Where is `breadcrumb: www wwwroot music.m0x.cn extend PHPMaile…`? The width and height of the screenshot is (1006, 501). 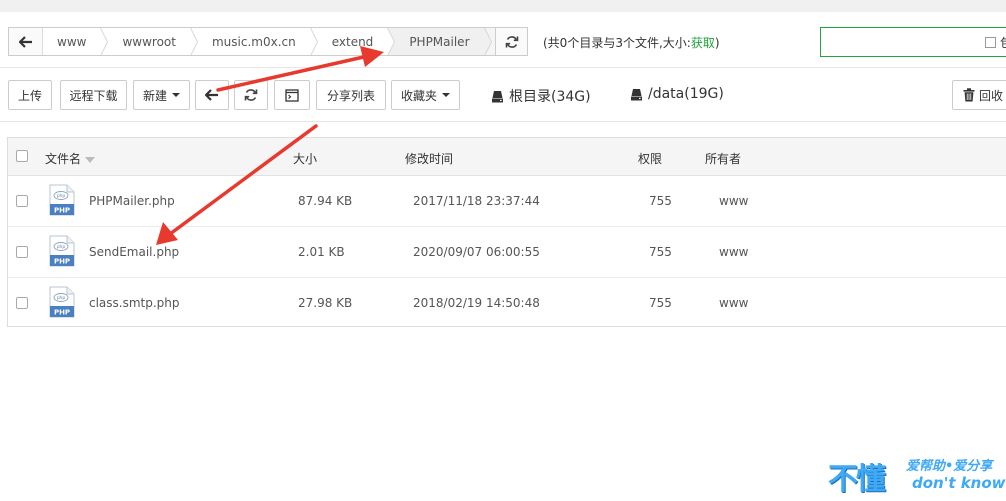 breadcrumb: www wwwroot music.m0x.cn extend PHPMaile… is located at coordinates (268, 41).